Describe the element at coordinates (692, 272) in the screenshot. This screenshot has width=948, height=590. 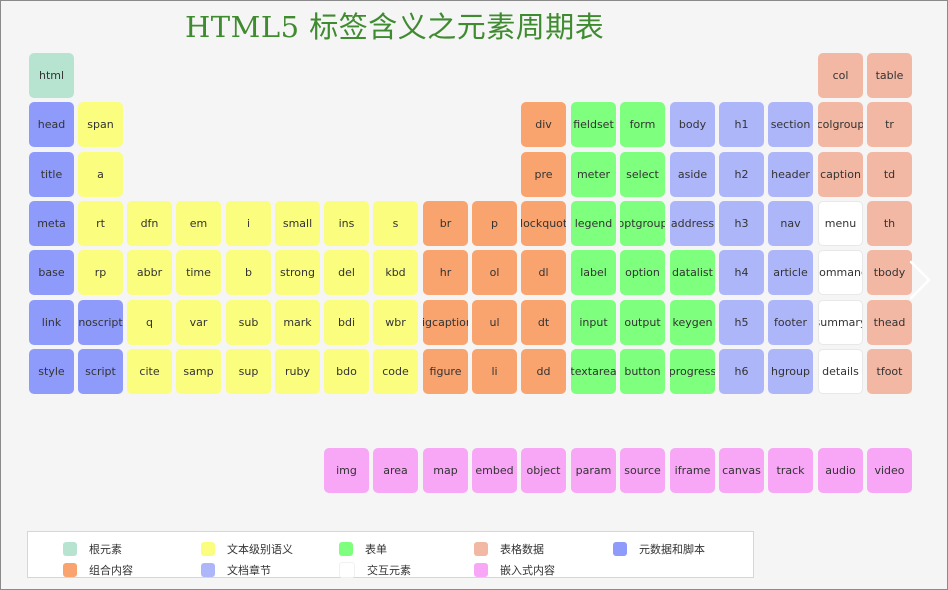
I see `element-datalist: datalist` at that location.